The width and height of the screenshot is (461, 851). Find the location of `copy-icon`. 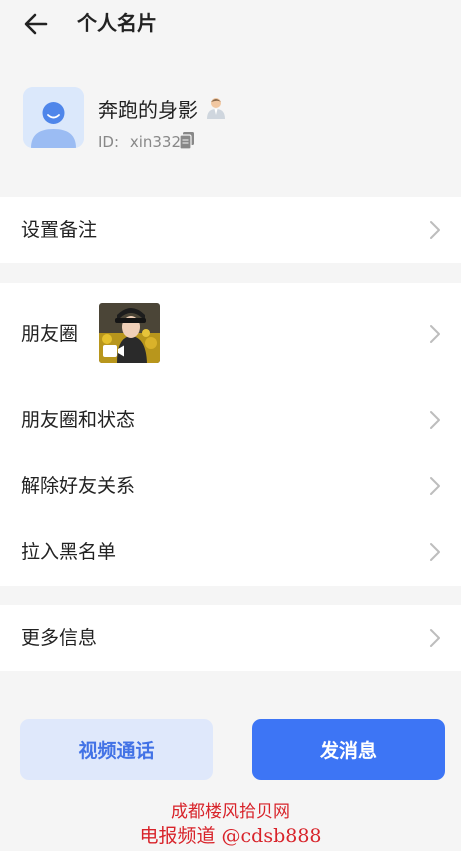

copy-icon is located at coordinates (186, 141).